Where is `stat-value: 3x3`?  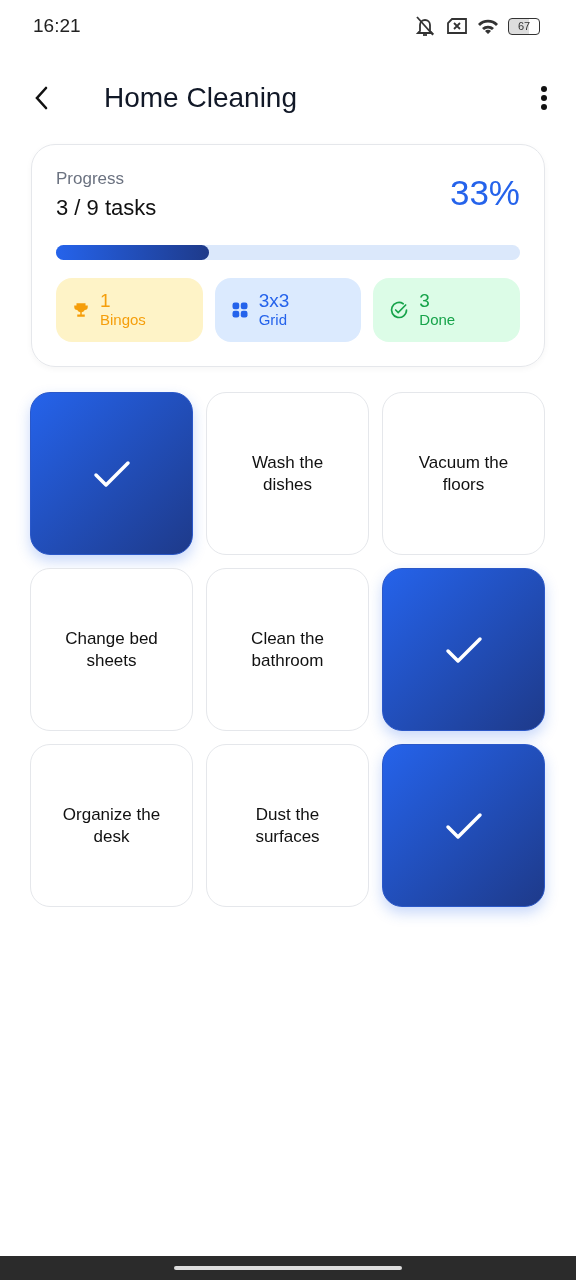 stat-value: 3x3 is located at coordinates (274, 301).